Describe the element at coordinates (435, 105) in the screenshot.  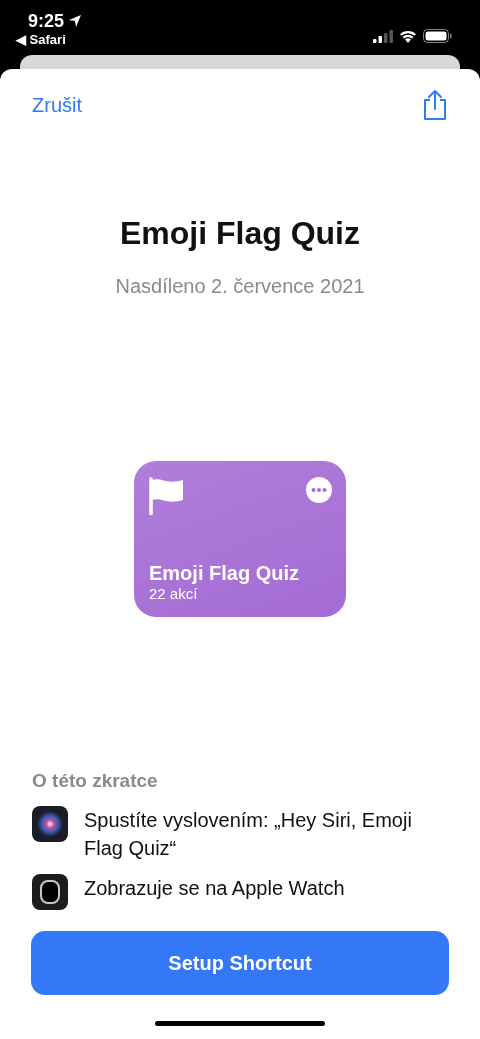
I see `share-icon` at that location.